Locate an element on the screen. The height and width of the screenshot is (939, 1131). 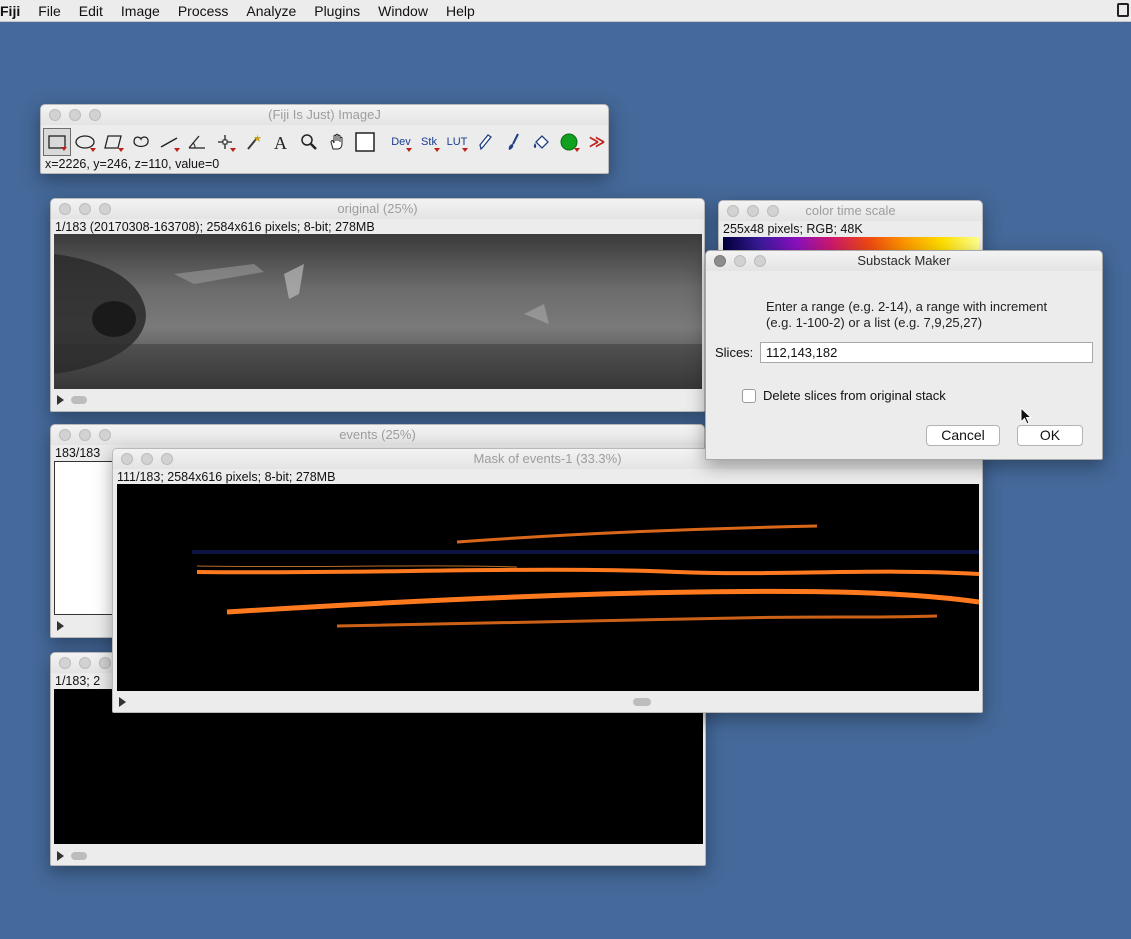
slices-label: Slices: is located at coordinates (734, 352).